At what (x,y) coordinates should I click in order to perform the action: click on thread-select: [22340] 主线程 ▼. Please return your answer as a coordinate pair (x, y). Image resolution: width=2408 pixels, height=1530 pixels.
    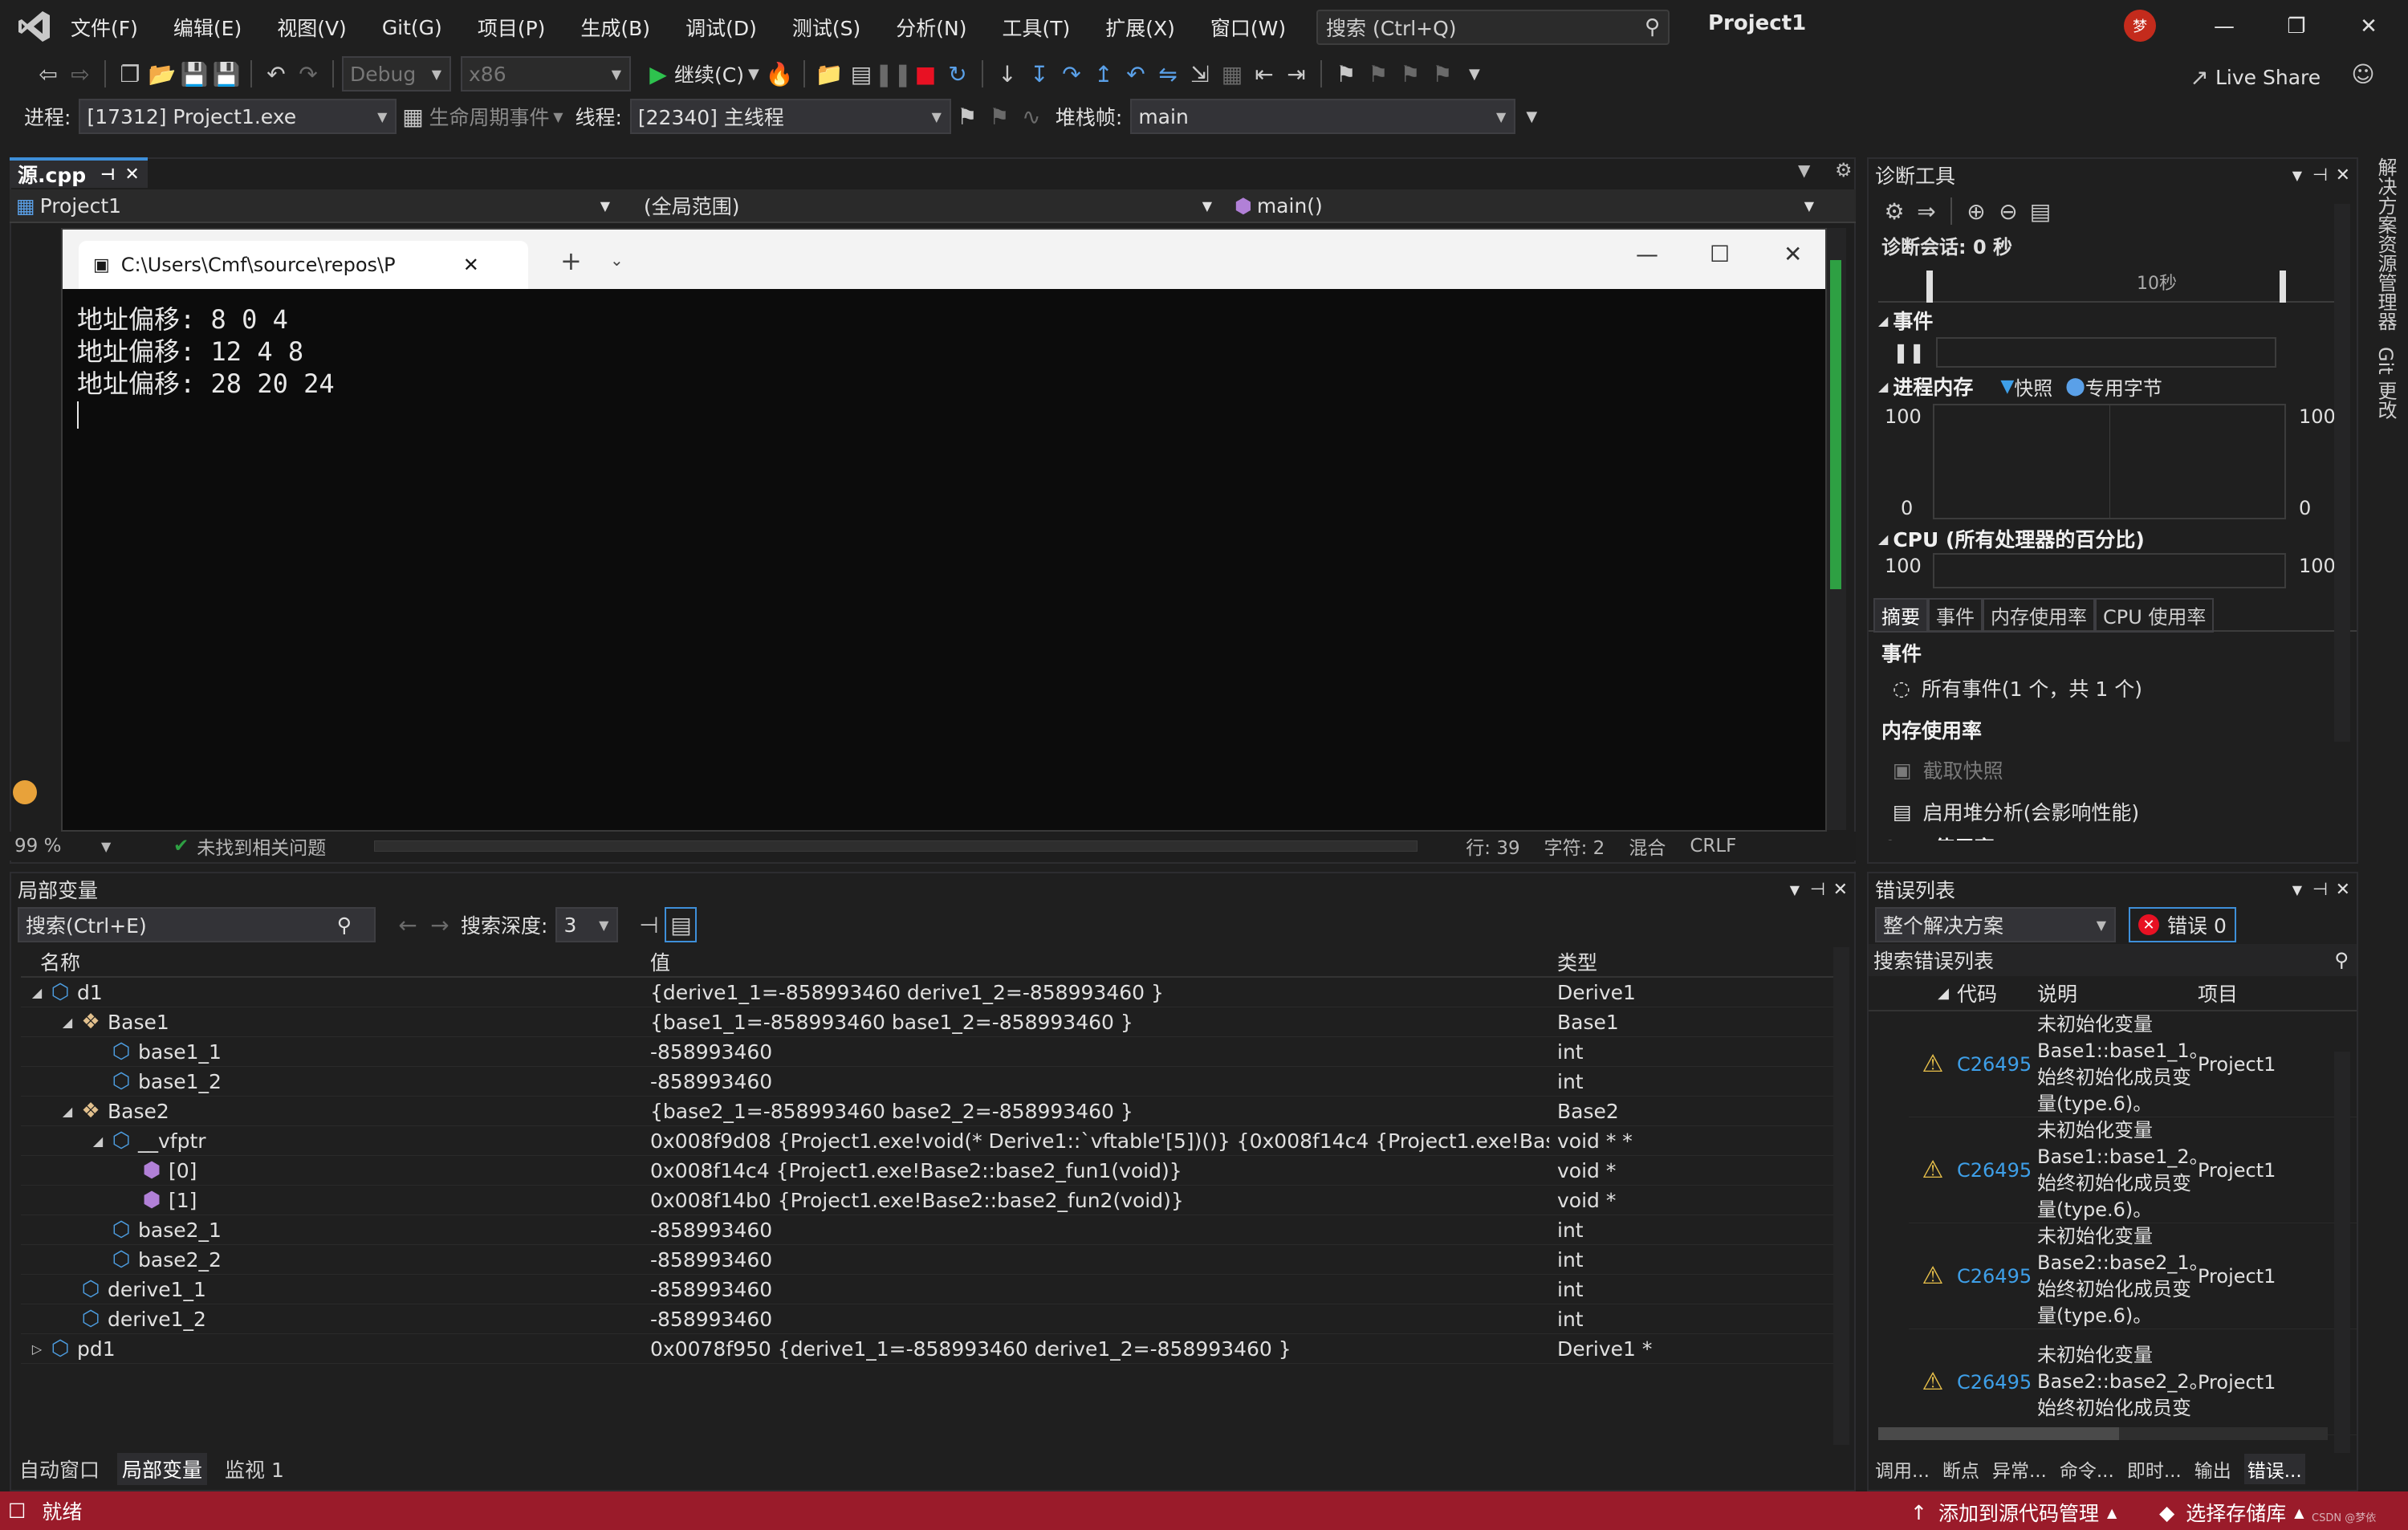
    Looking at the image, I should click on (790, 116).